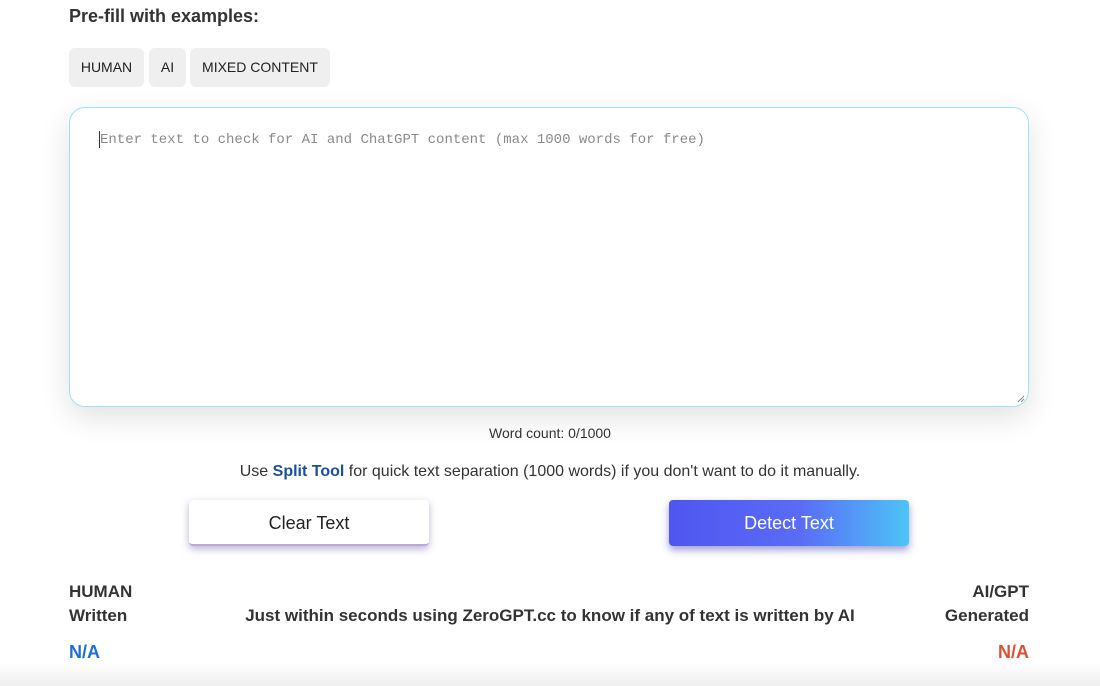  What do you see at coordinates (1021, 399) in the screenshot?
I see `resize-grip-icon` at bounding box center [1021, 399].